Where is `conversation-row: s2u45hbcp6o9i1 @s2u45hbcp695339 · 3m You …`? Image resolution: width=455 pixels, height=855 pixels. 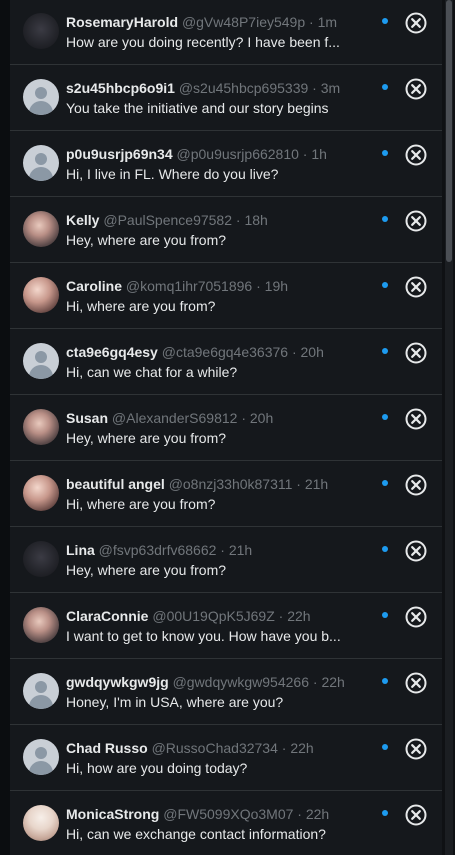
conversation-row: s2u45hbcp6o9i1 @s2u45hbcp695339 · 3m You … is located at coordinates (226, 98).